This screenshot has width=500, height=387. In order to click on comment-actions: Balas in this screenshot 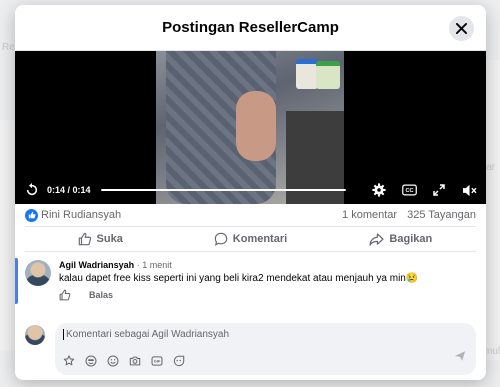, I will do `click(238, 295)`.